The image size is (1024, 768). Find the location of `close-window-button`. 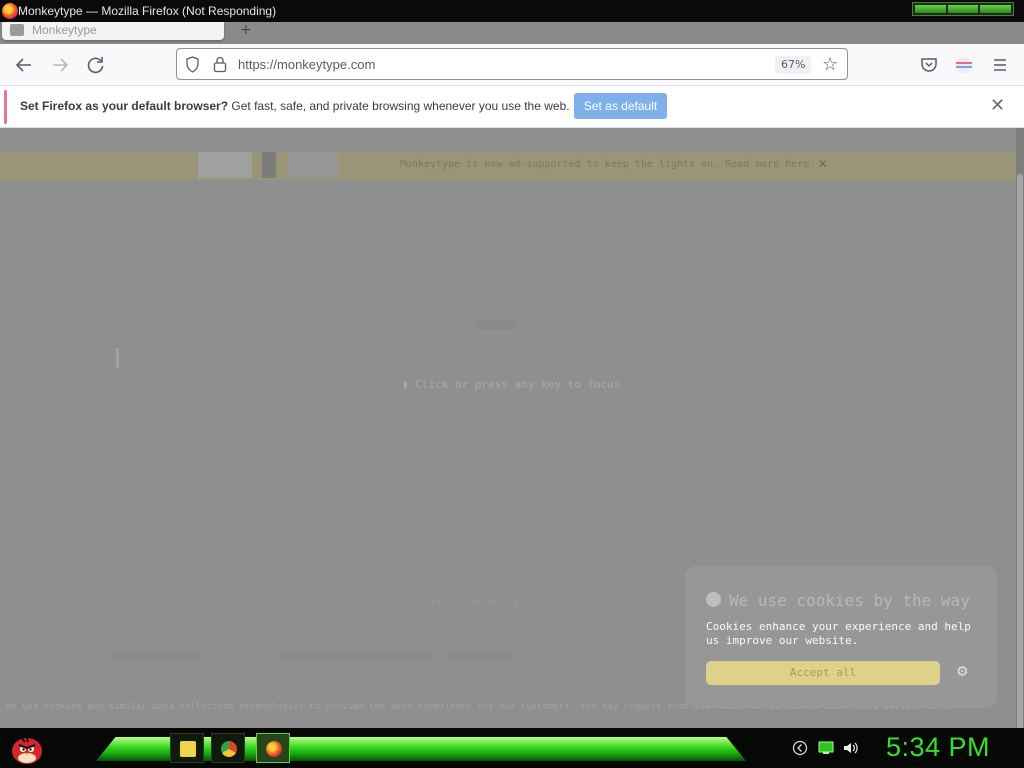

close-window-button is located at coordinates (996, 9).